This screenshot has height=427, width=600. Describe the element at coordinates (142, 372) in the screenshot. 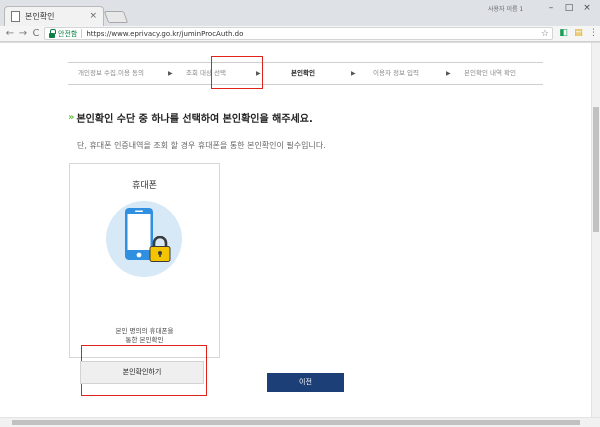

I see `verify-button: 본인확인하기` at that location.